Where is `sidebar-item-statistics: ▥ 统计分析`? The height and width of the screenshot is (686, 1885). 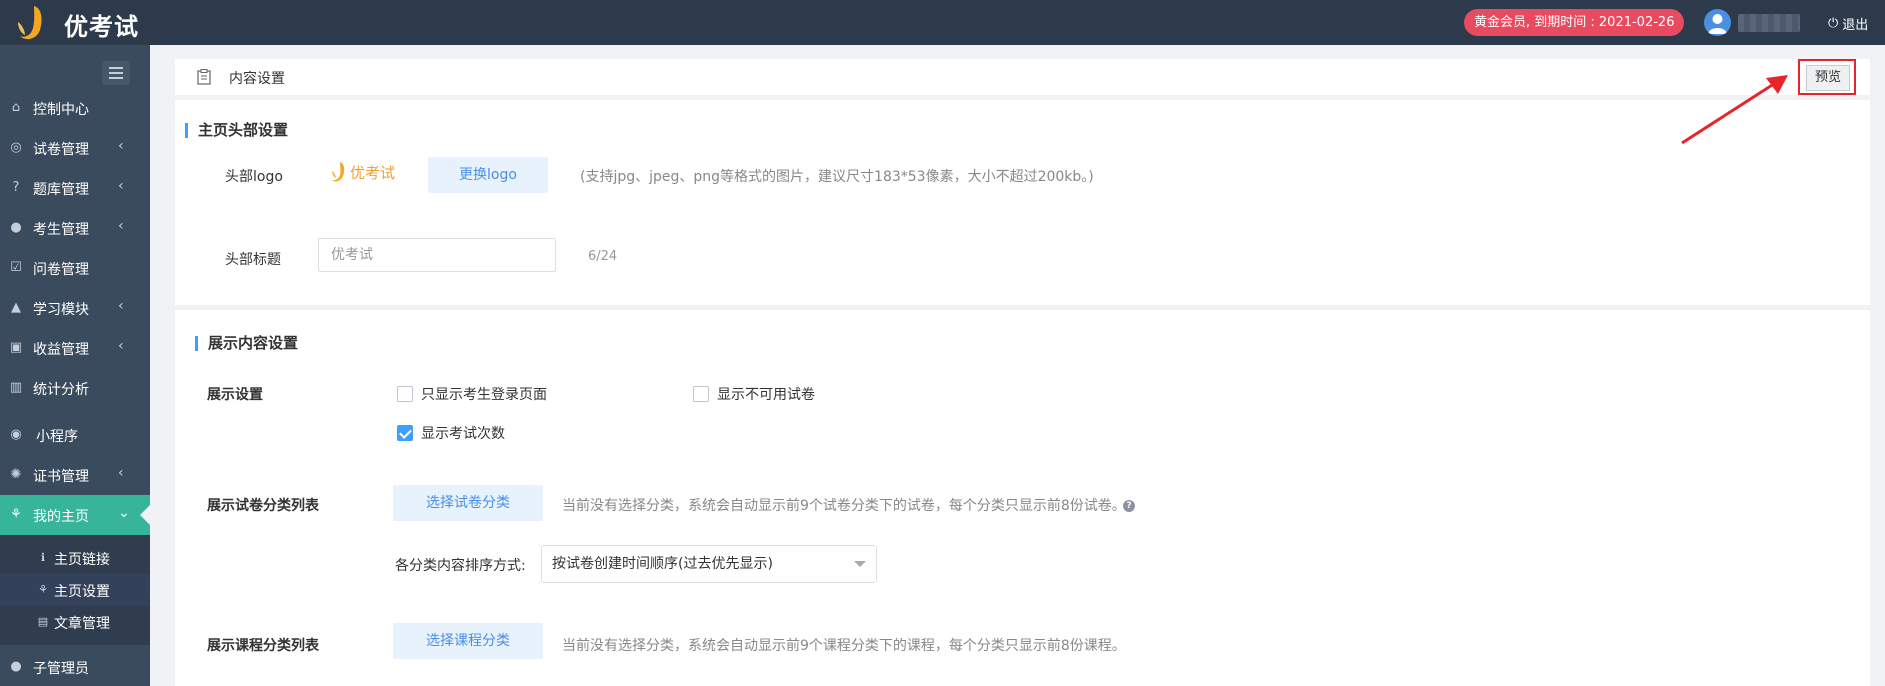 sidebar-item-statistics: ▥ 统计分析 is located at coordinates (75, 388).